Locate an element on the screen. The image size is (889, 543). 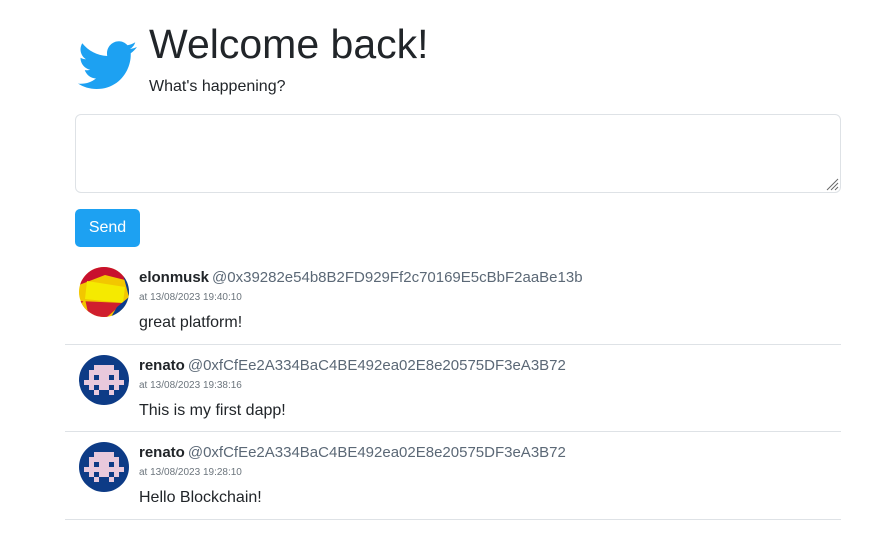
tweet-timestamp: at 13/08/2023 19:28:10 is located at coordinates (190, 472).